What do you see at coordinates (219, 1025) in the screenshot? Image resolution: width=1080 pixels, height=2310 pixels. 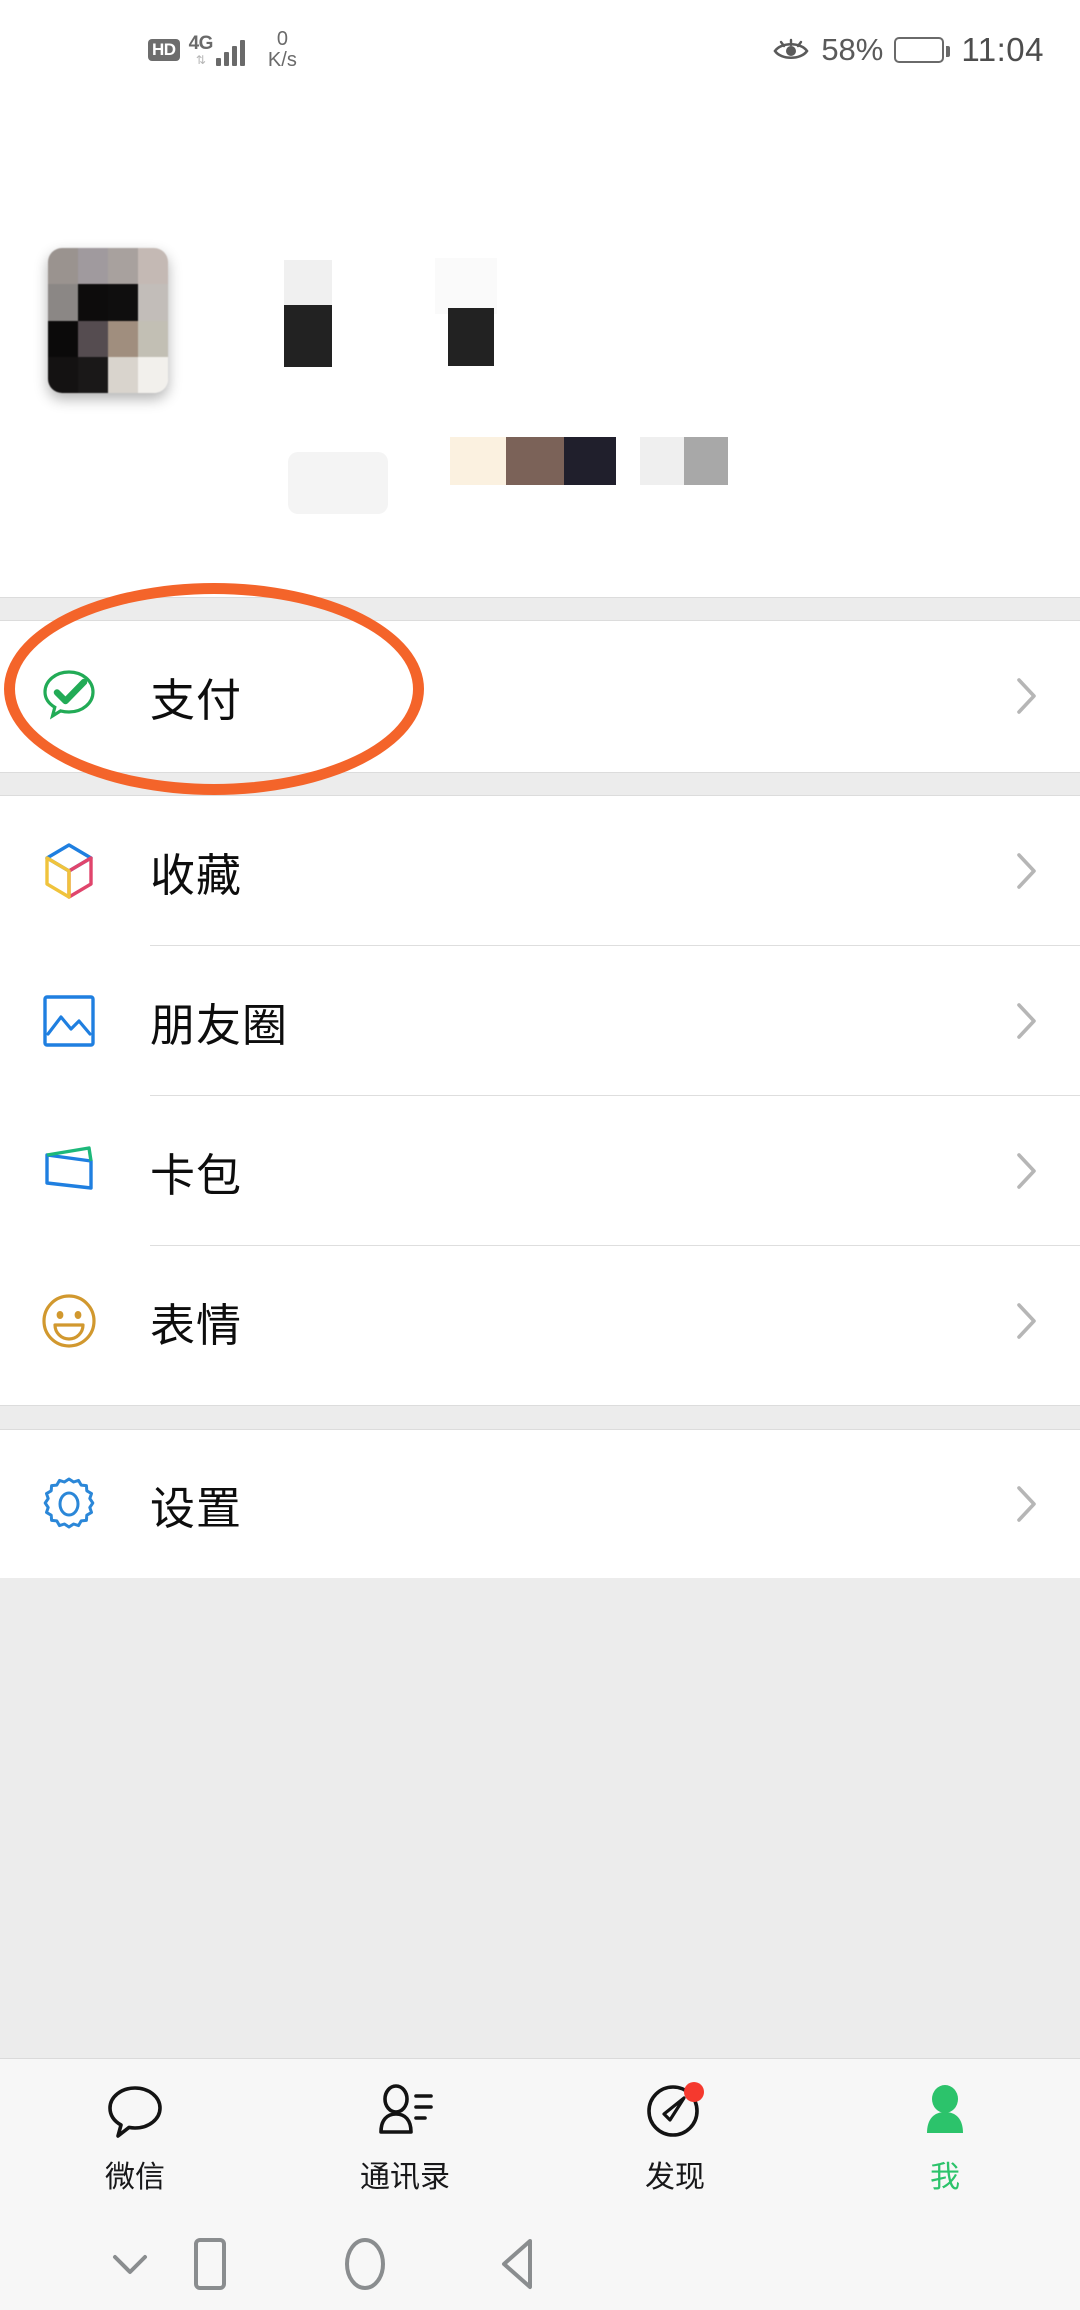 I see `menu-item-label: 朋友圈` at bounding box center [219, 1025].